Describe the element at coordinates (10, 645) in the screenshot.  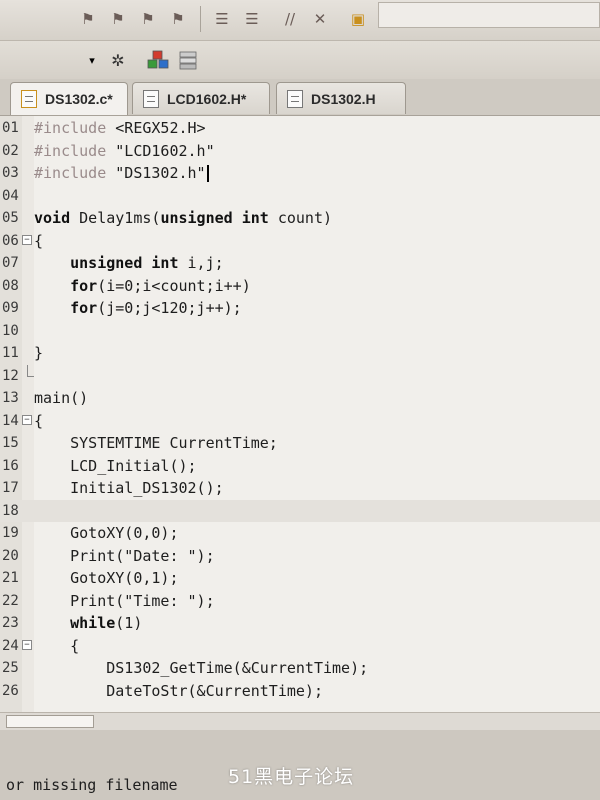
I see `line-number: 24` at that location.